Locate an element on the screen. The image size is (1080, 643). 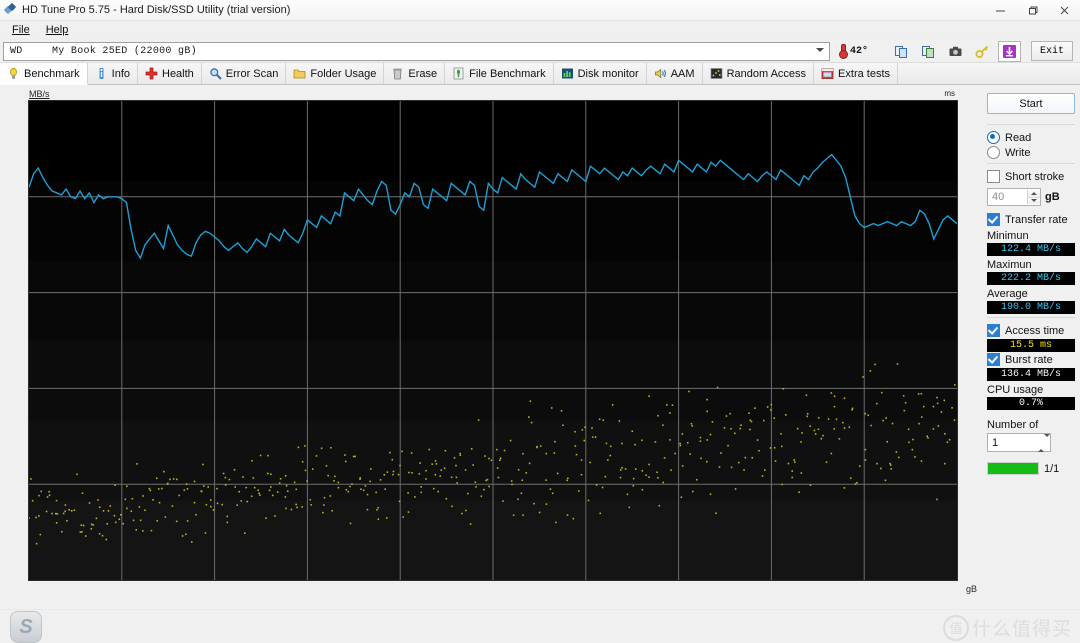
tab-random-access: Random Access is located at coordinates (759, 73).